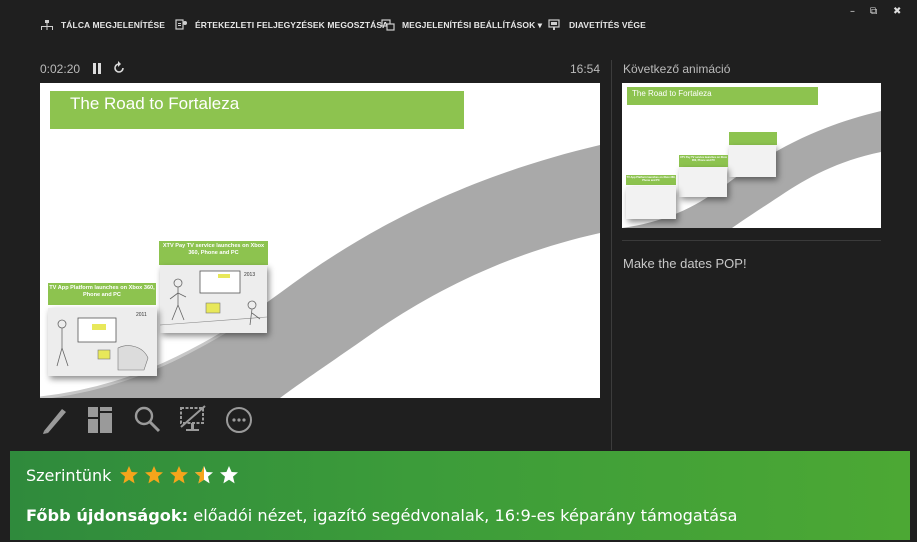  Describe the element at coordinates (852, 11) in the screenshot. I see `minimize-button: –` at that location.